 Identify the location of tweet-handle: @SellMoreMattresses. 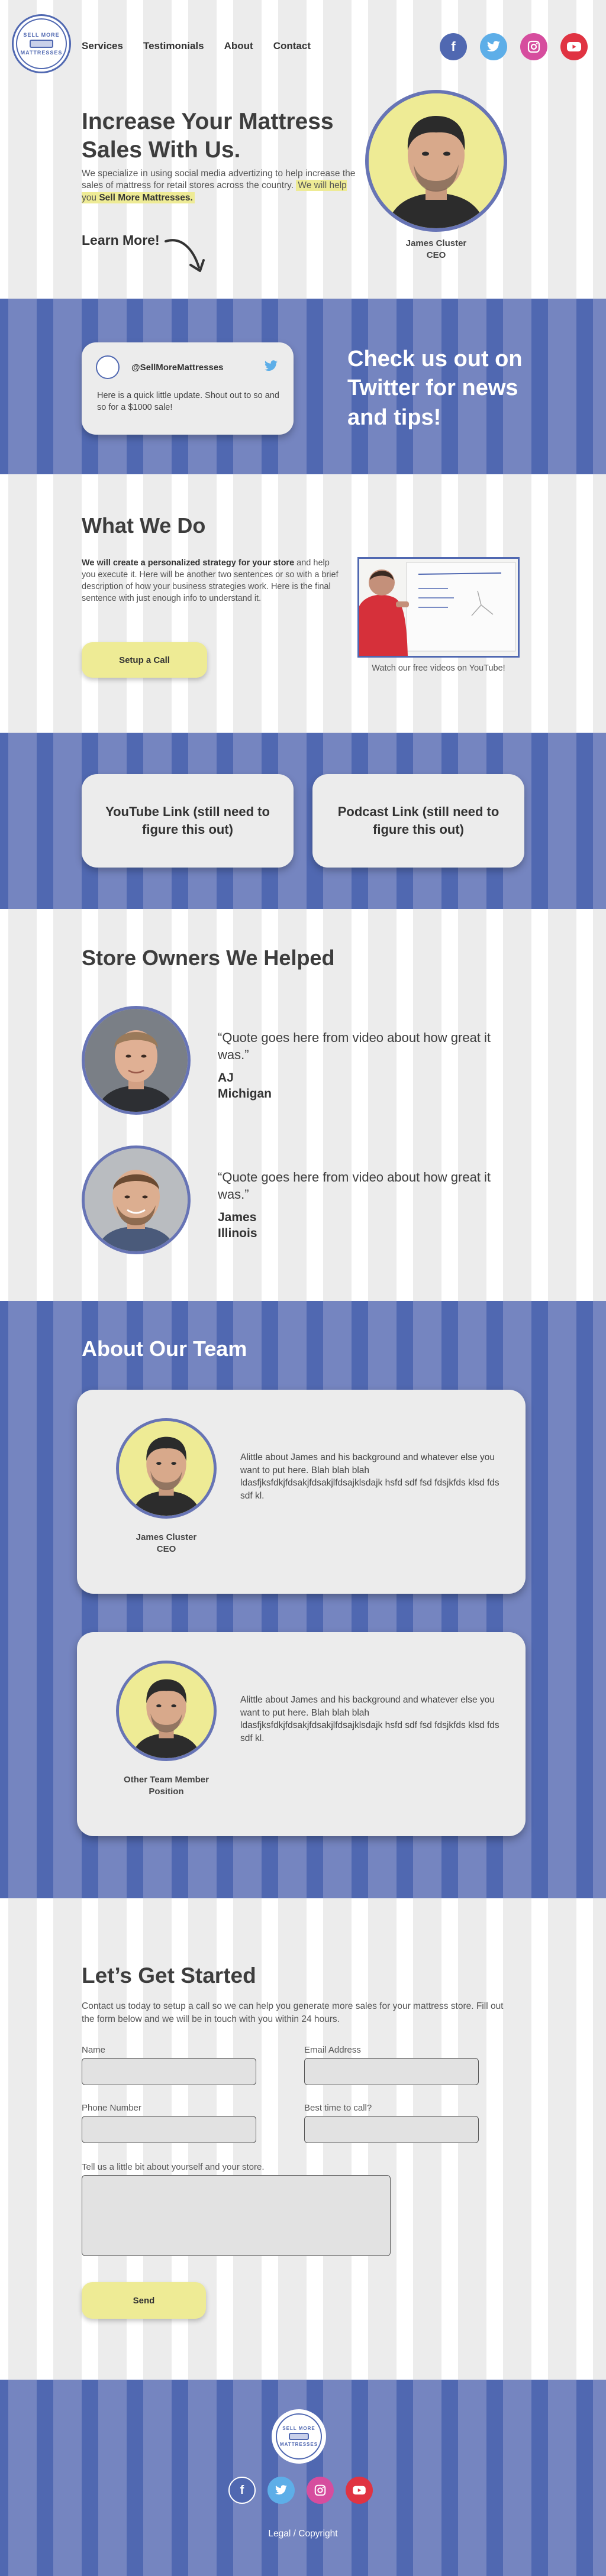
(177, 368).